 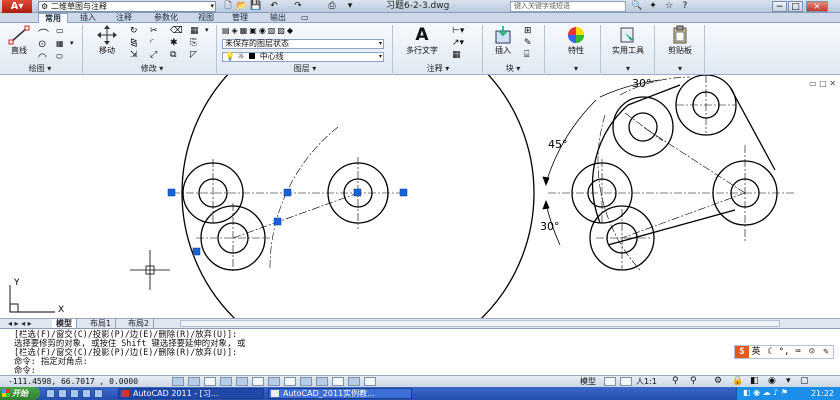 I want to click on erase-icon: ⌫, so click(x=176, y=31).